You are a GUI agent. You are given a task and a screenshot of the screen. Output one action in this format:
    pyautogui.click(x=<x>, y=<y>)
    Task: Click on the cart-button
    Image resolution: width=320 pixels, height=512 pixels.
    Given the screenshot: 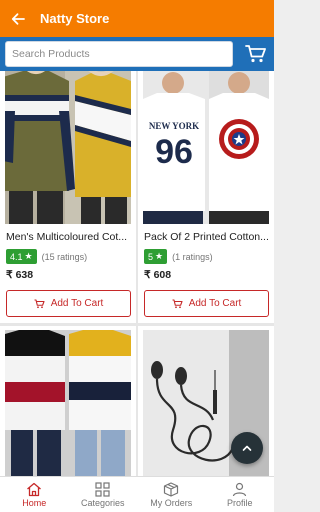 What is the action you would take?
    pyautogui.click(x=256, y=54)
    